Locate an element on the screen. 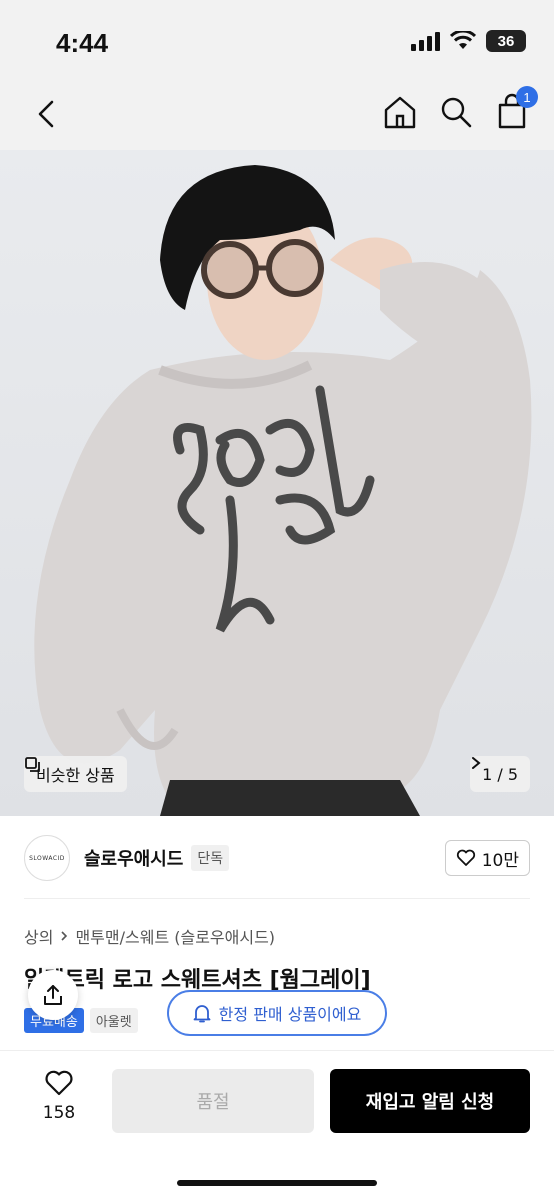  back-button is located at coordinates (48, 114).